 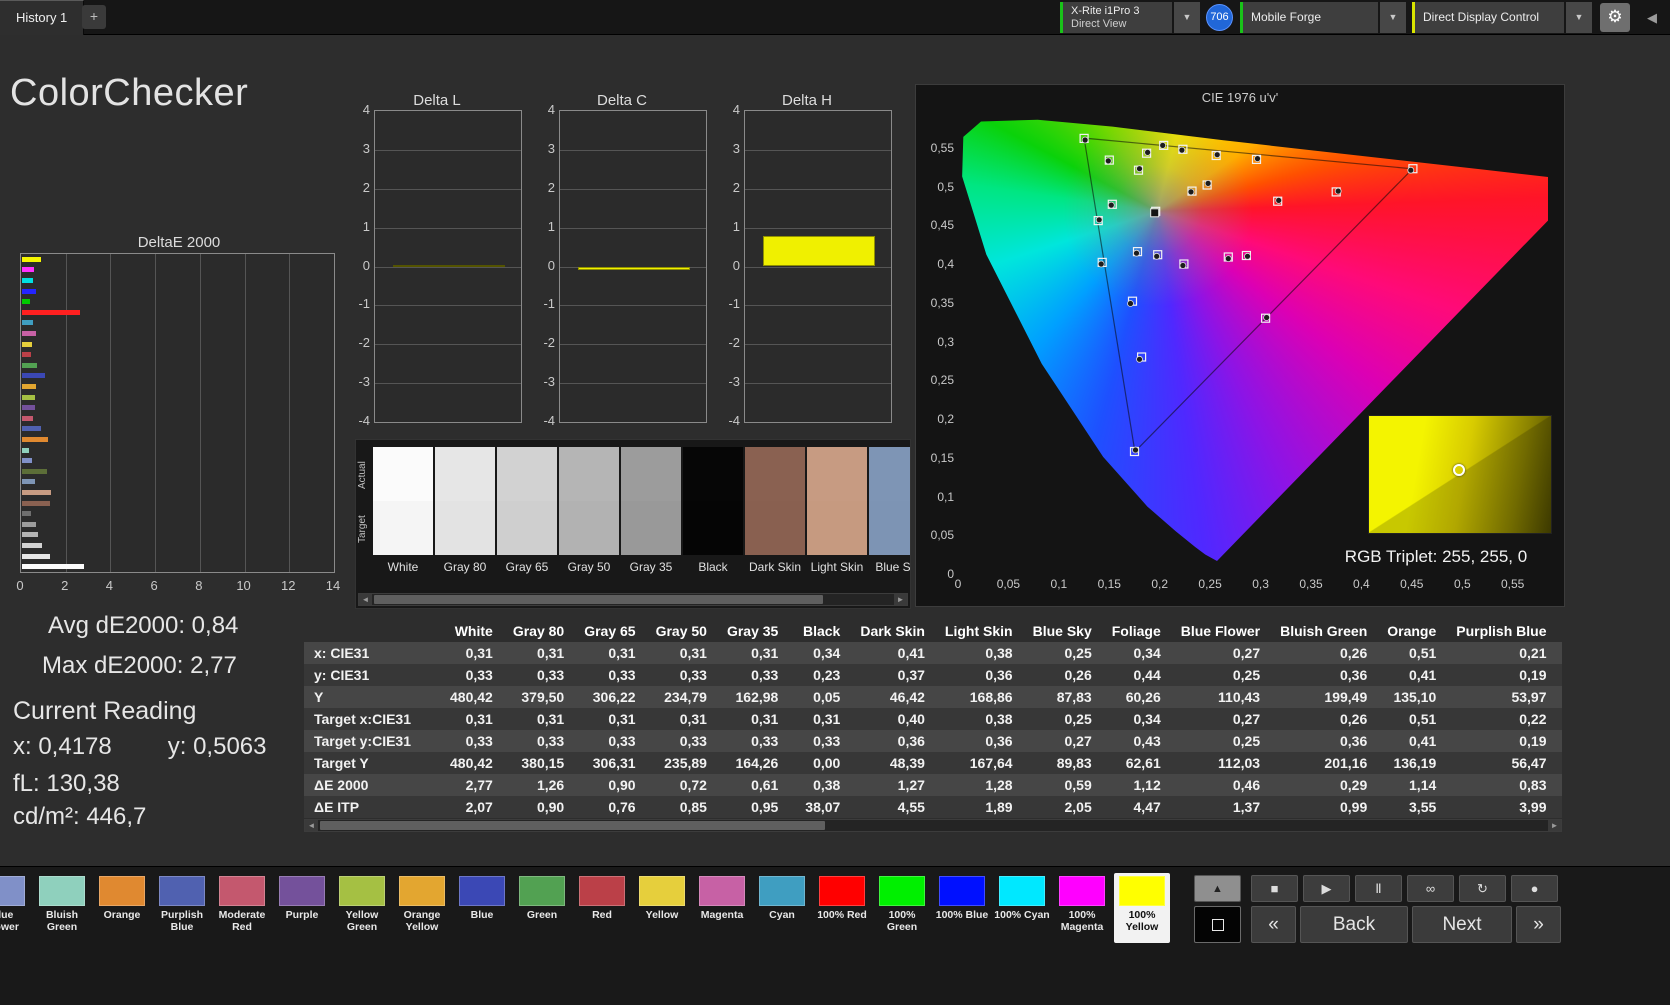 What do you see at coordinates (1116, 17) in the screenshot?
I see `meter-selector: X-Rite i1Pro 3 Direct View` at bounding box center [1116, 17].